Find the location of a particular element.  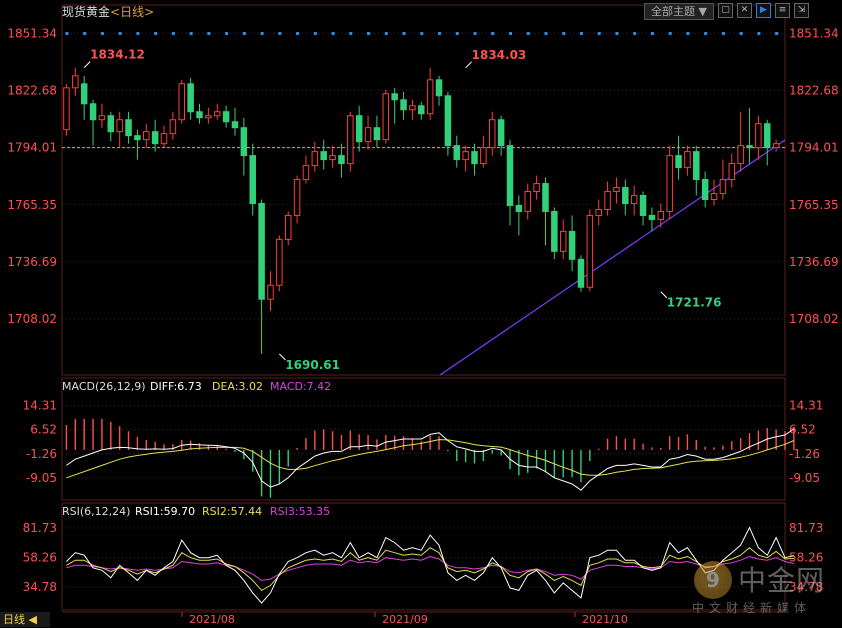

price-tick-left: 1708.02 is located at coordinates (32, 319).